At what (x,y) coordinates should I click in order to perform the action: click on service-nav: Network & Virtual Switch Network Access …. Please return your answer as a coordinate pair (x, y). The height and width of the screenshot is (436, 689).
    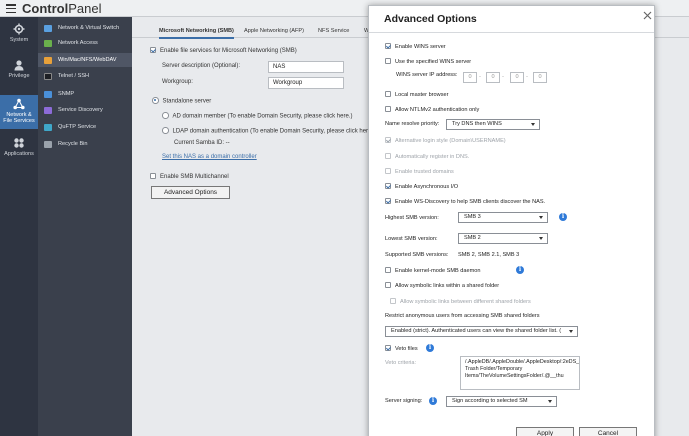
    Looking at the image, I should click on (85, 226).